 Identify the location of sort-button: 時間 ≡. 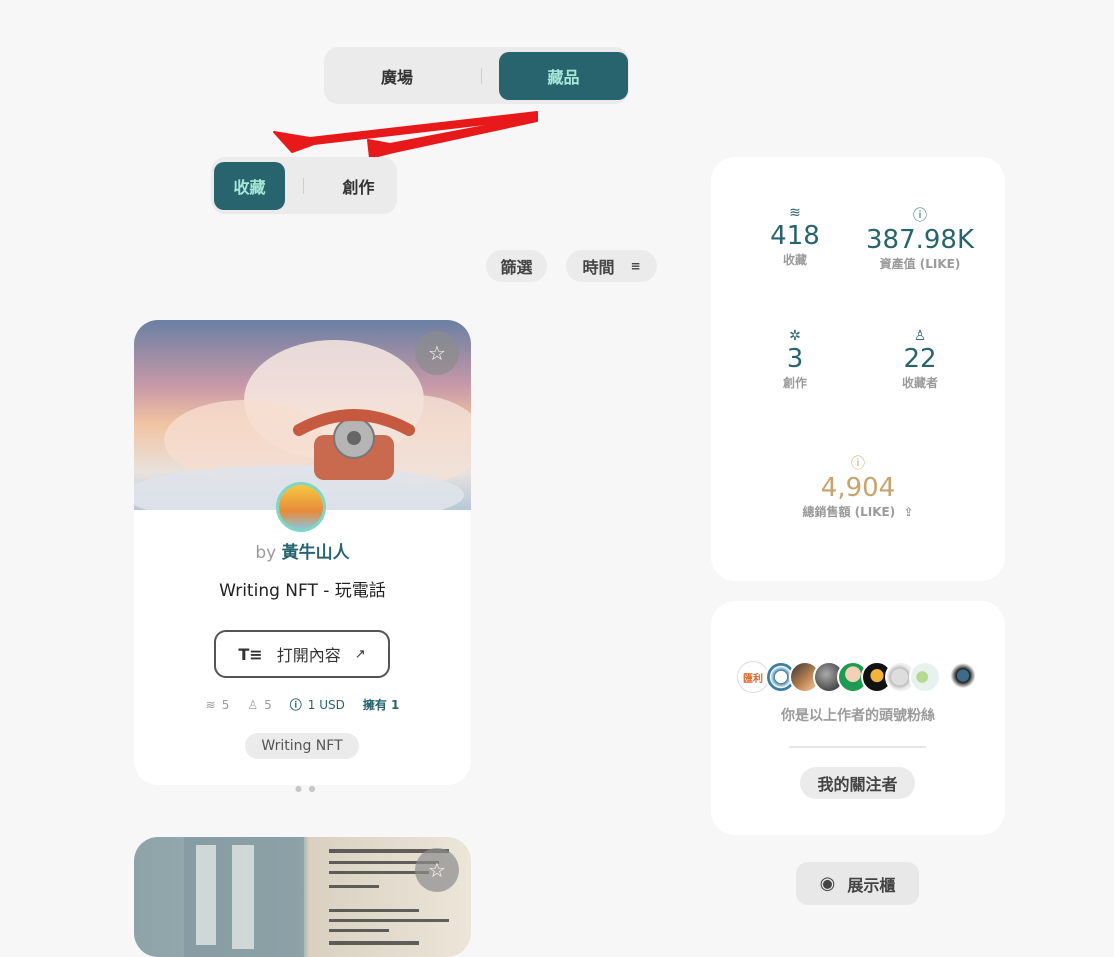
(611, 266).